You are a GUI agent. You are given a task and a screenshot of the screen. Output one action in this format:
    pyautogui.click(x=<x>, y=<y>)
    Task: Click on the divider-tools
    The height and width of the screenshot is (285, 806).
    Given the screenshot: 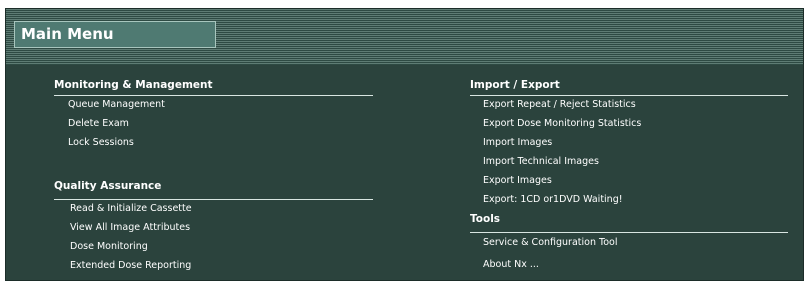 What is the action you would take?
    pyautogui.click(x=629, y=232)
    